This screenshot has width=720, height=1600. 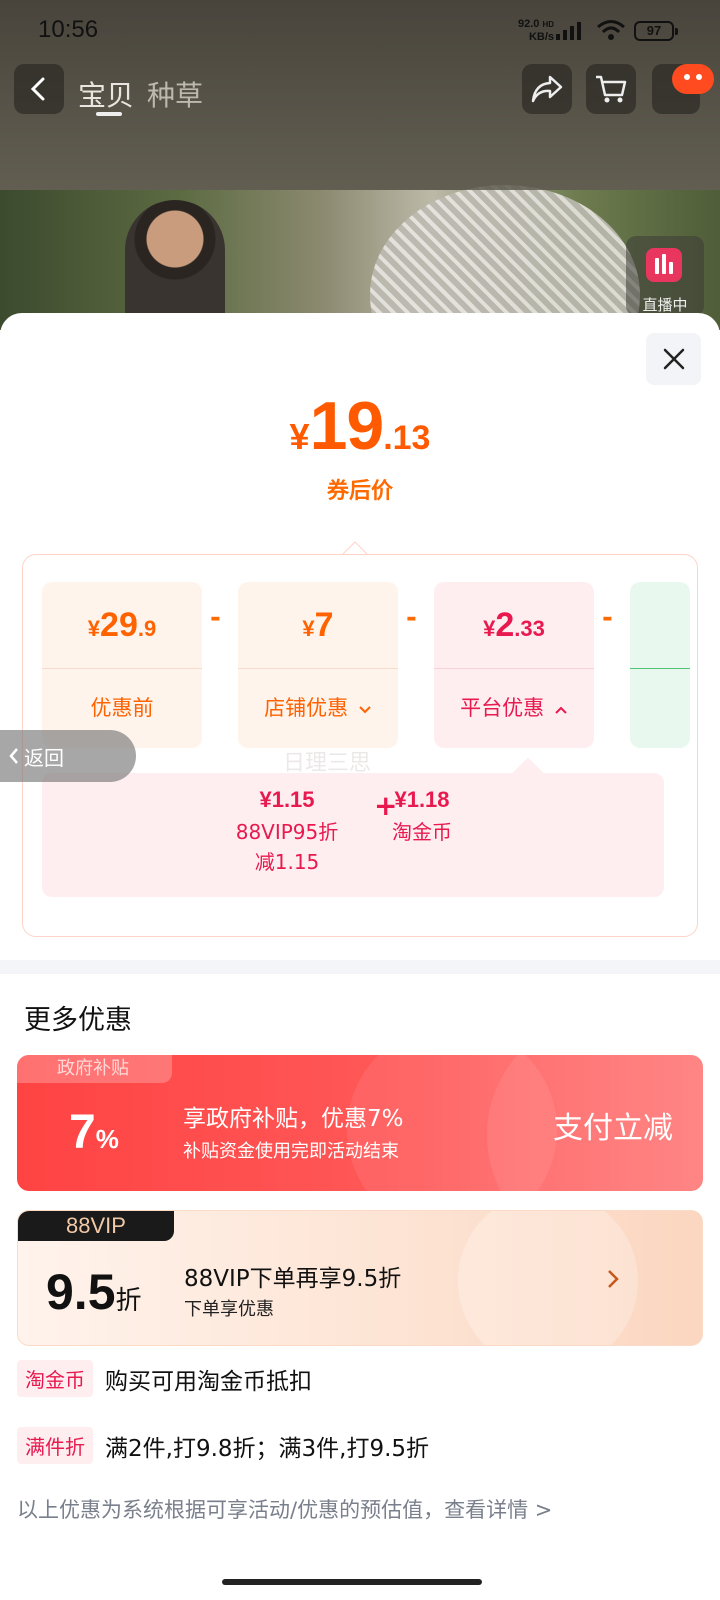 What do you see at coordinates (147, 628) in the screenshot?
I see `before-decimal: .9` at bounding box center [147, 628].